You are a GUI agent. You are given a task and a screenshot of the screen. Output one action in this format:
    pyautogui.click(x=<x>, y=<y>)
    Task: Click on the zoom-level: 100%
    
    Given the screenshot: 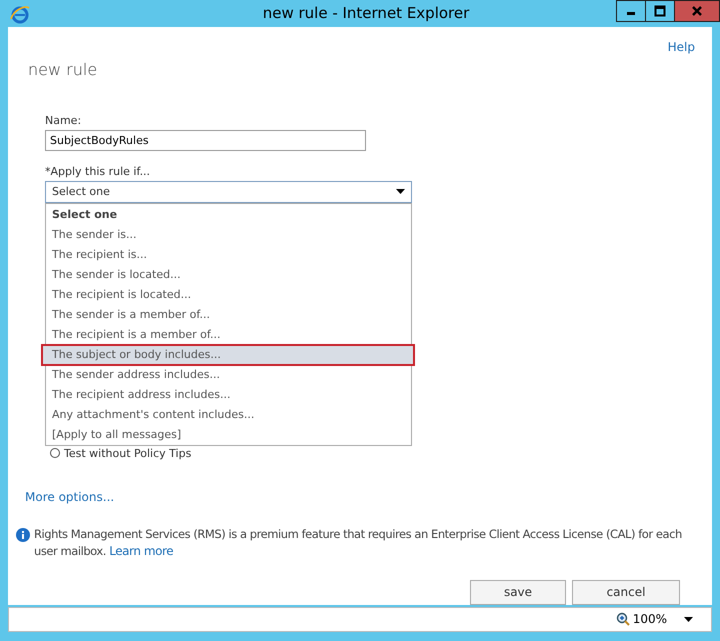 What is the action you would take?
    pyautogui.click(x=649, y=619)
    